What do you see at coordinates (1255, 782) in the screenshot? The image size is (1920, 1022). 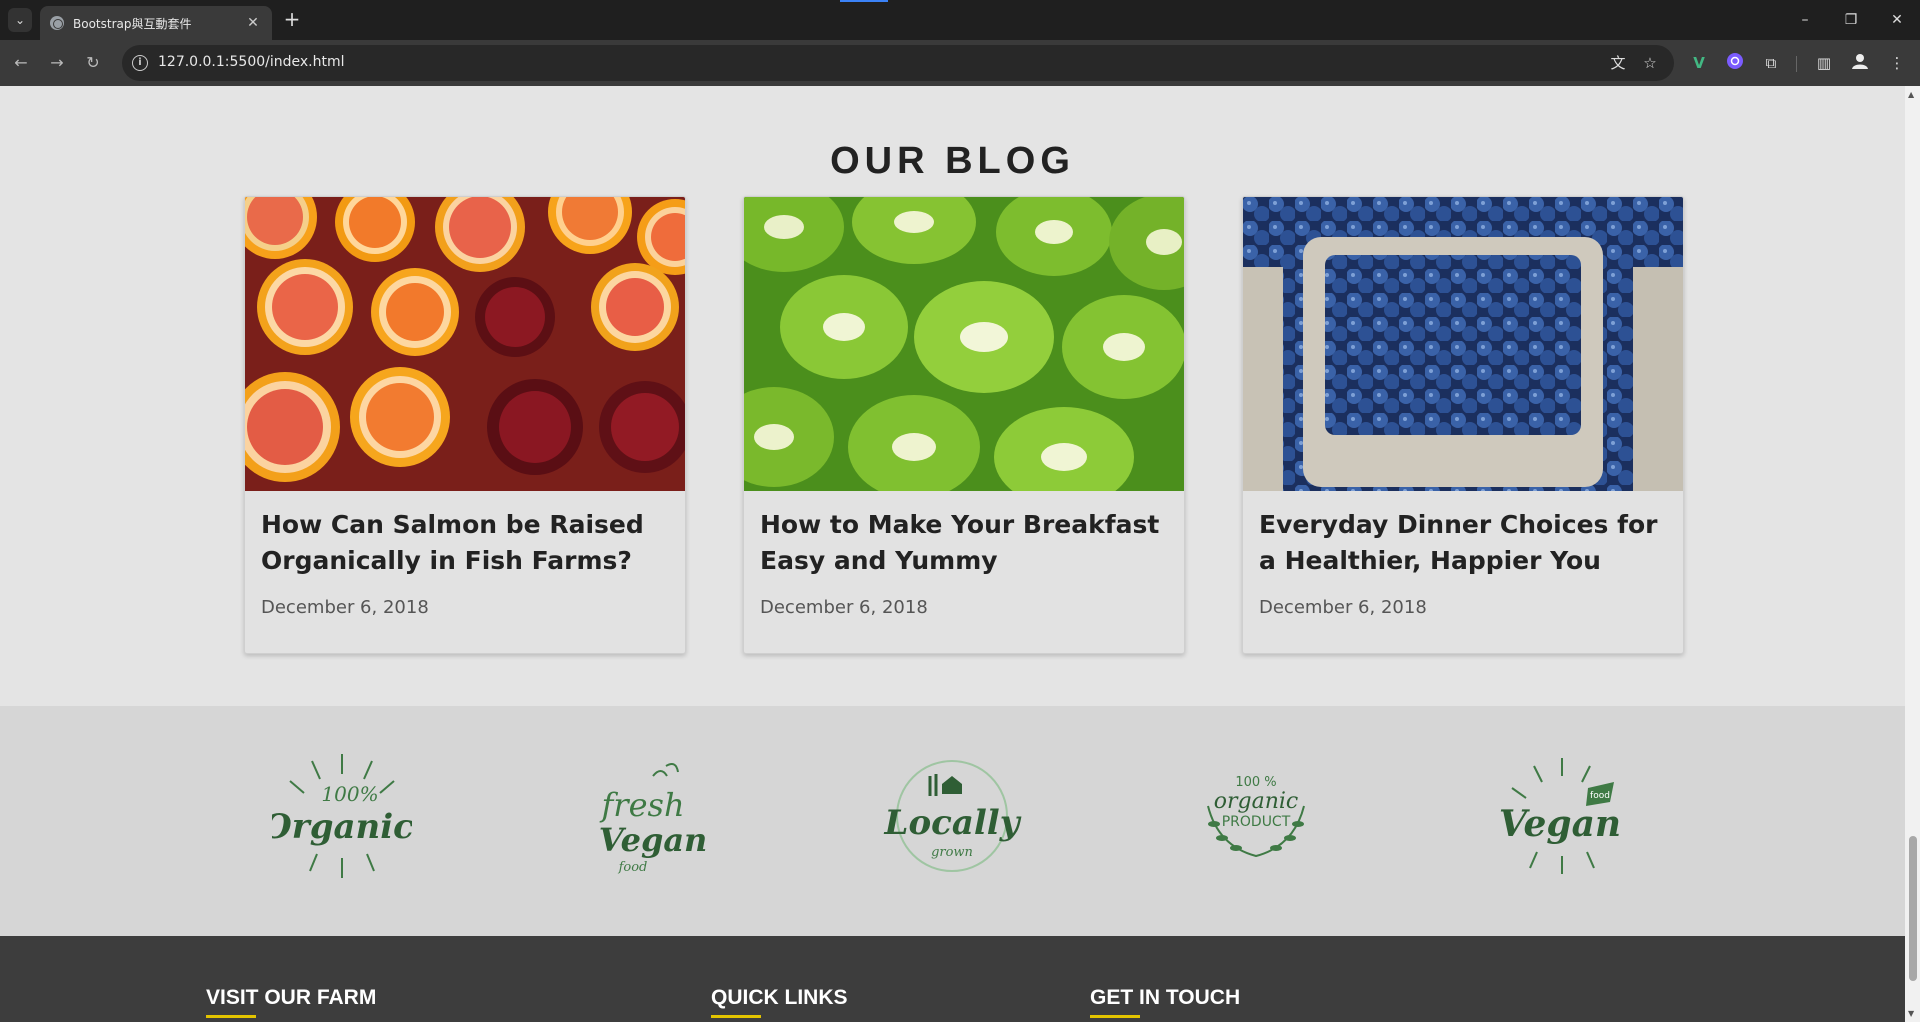 I see `svg-text: 100 %` at bounding box center [1255, 782].